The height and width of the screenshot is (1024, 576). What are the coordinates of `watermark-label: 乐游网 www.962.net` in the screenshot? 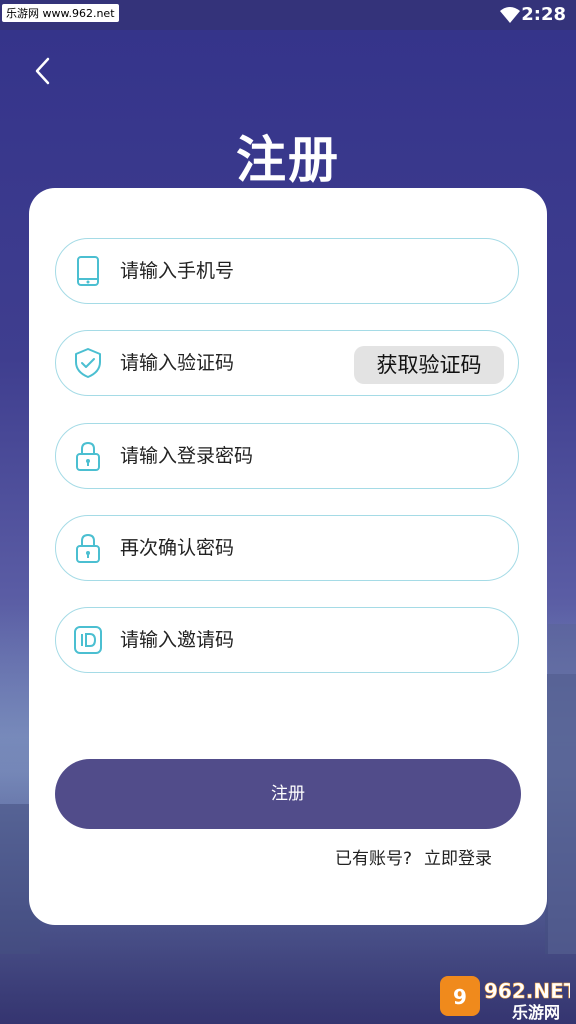 It's located at (60, 13).